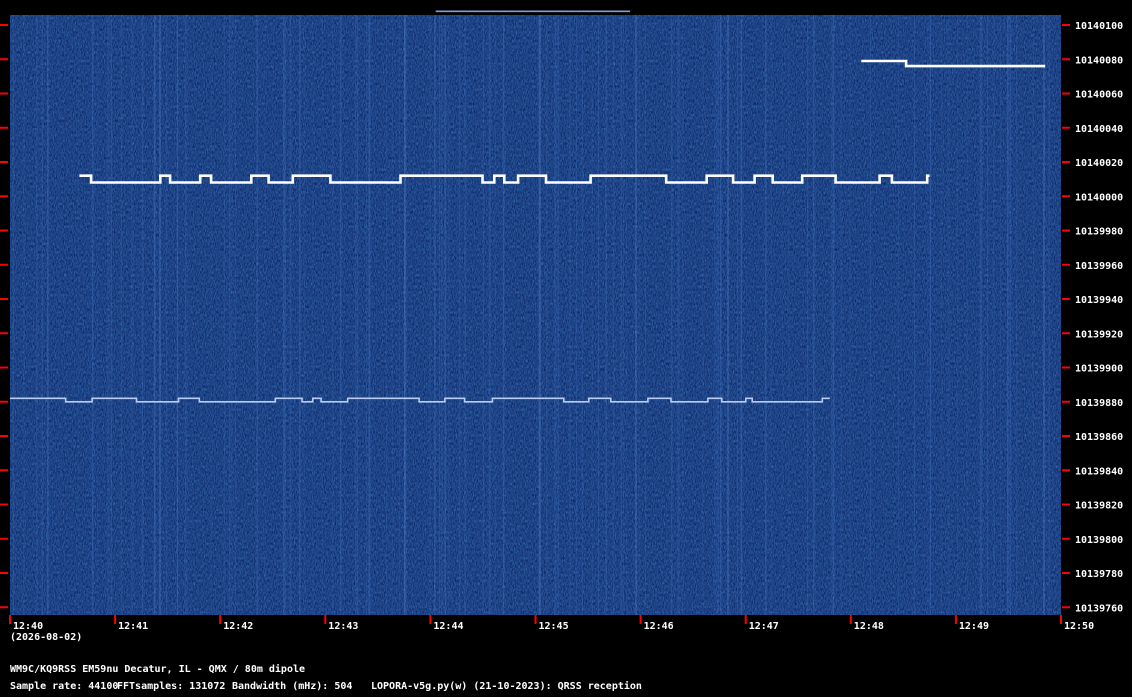 The height and width of the screenshot is (697, 1132). I want to click on y-tick-label: 10139980, so click(1099, 232).